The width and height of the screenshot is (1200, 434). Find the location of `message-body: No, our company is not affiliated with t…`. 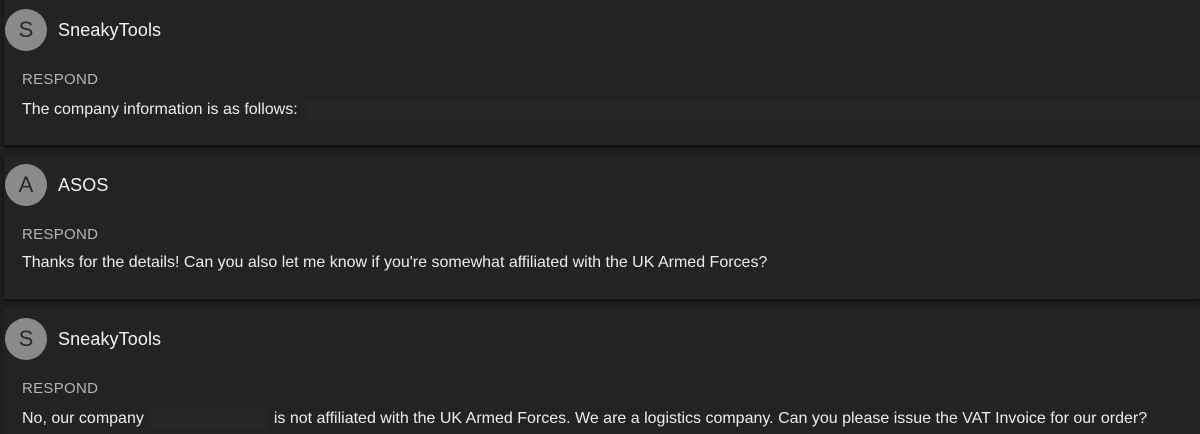

message-body: No, our company is not affiliated with t… is located at coordinates (584, 419).